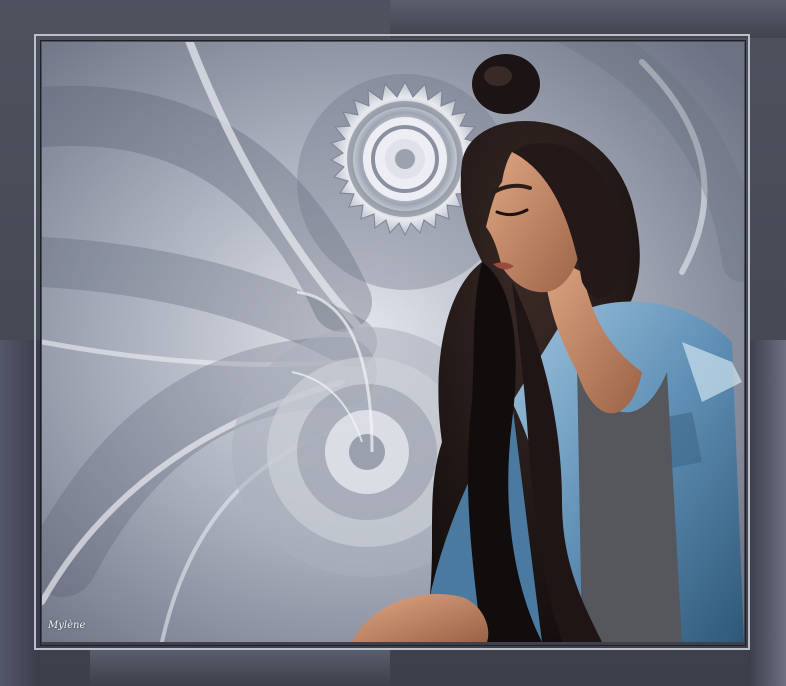 Image resolution: width=786 pixels, height=686 pixels. I want to click on frame-band-top, so click(588, 19).